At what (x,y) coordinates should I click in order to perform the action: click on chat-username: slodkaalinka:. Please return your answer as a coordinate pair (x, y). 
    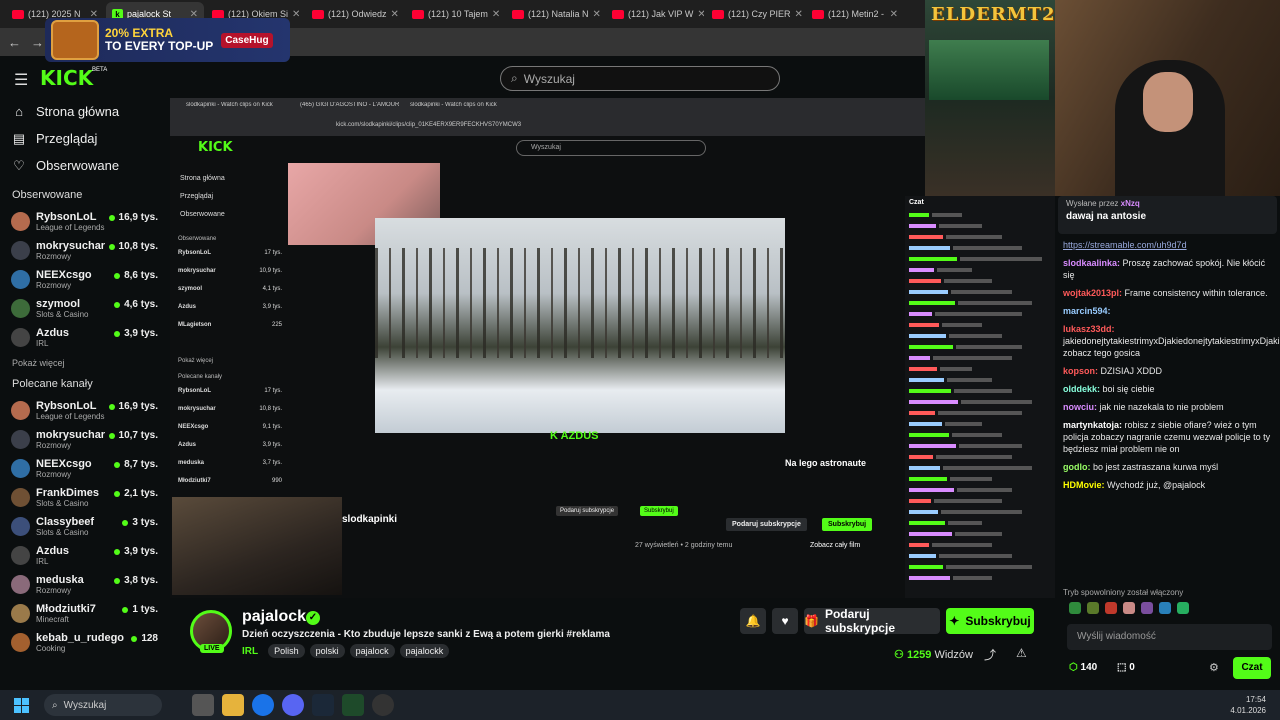
    Looking at the image, I should click on (1091, 263).